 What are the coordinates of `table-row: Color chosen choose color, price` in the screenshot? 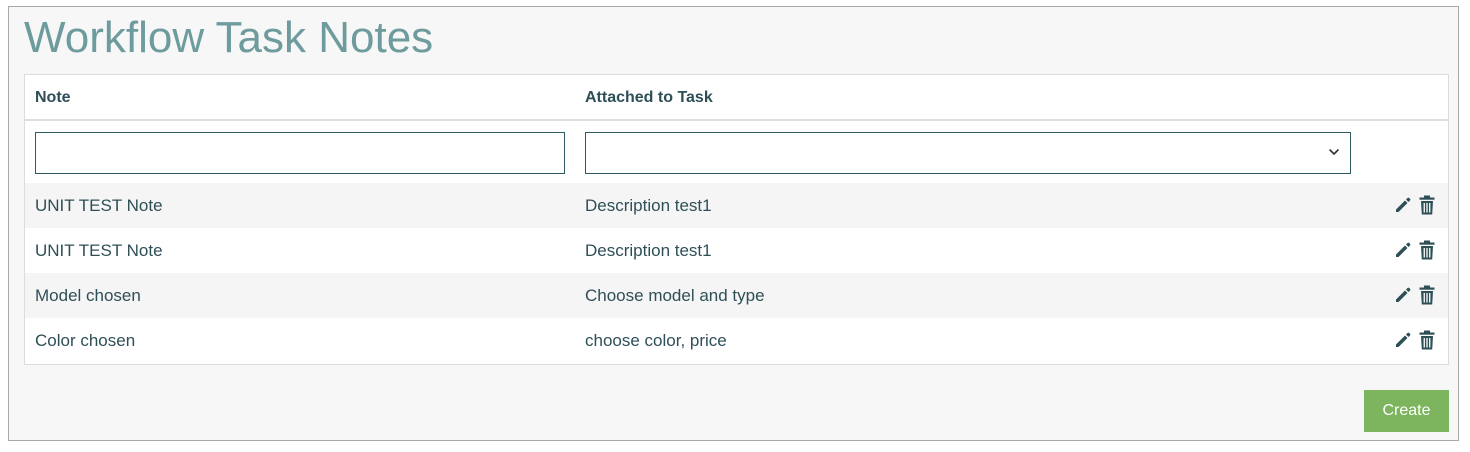 It's located at (736, 340).